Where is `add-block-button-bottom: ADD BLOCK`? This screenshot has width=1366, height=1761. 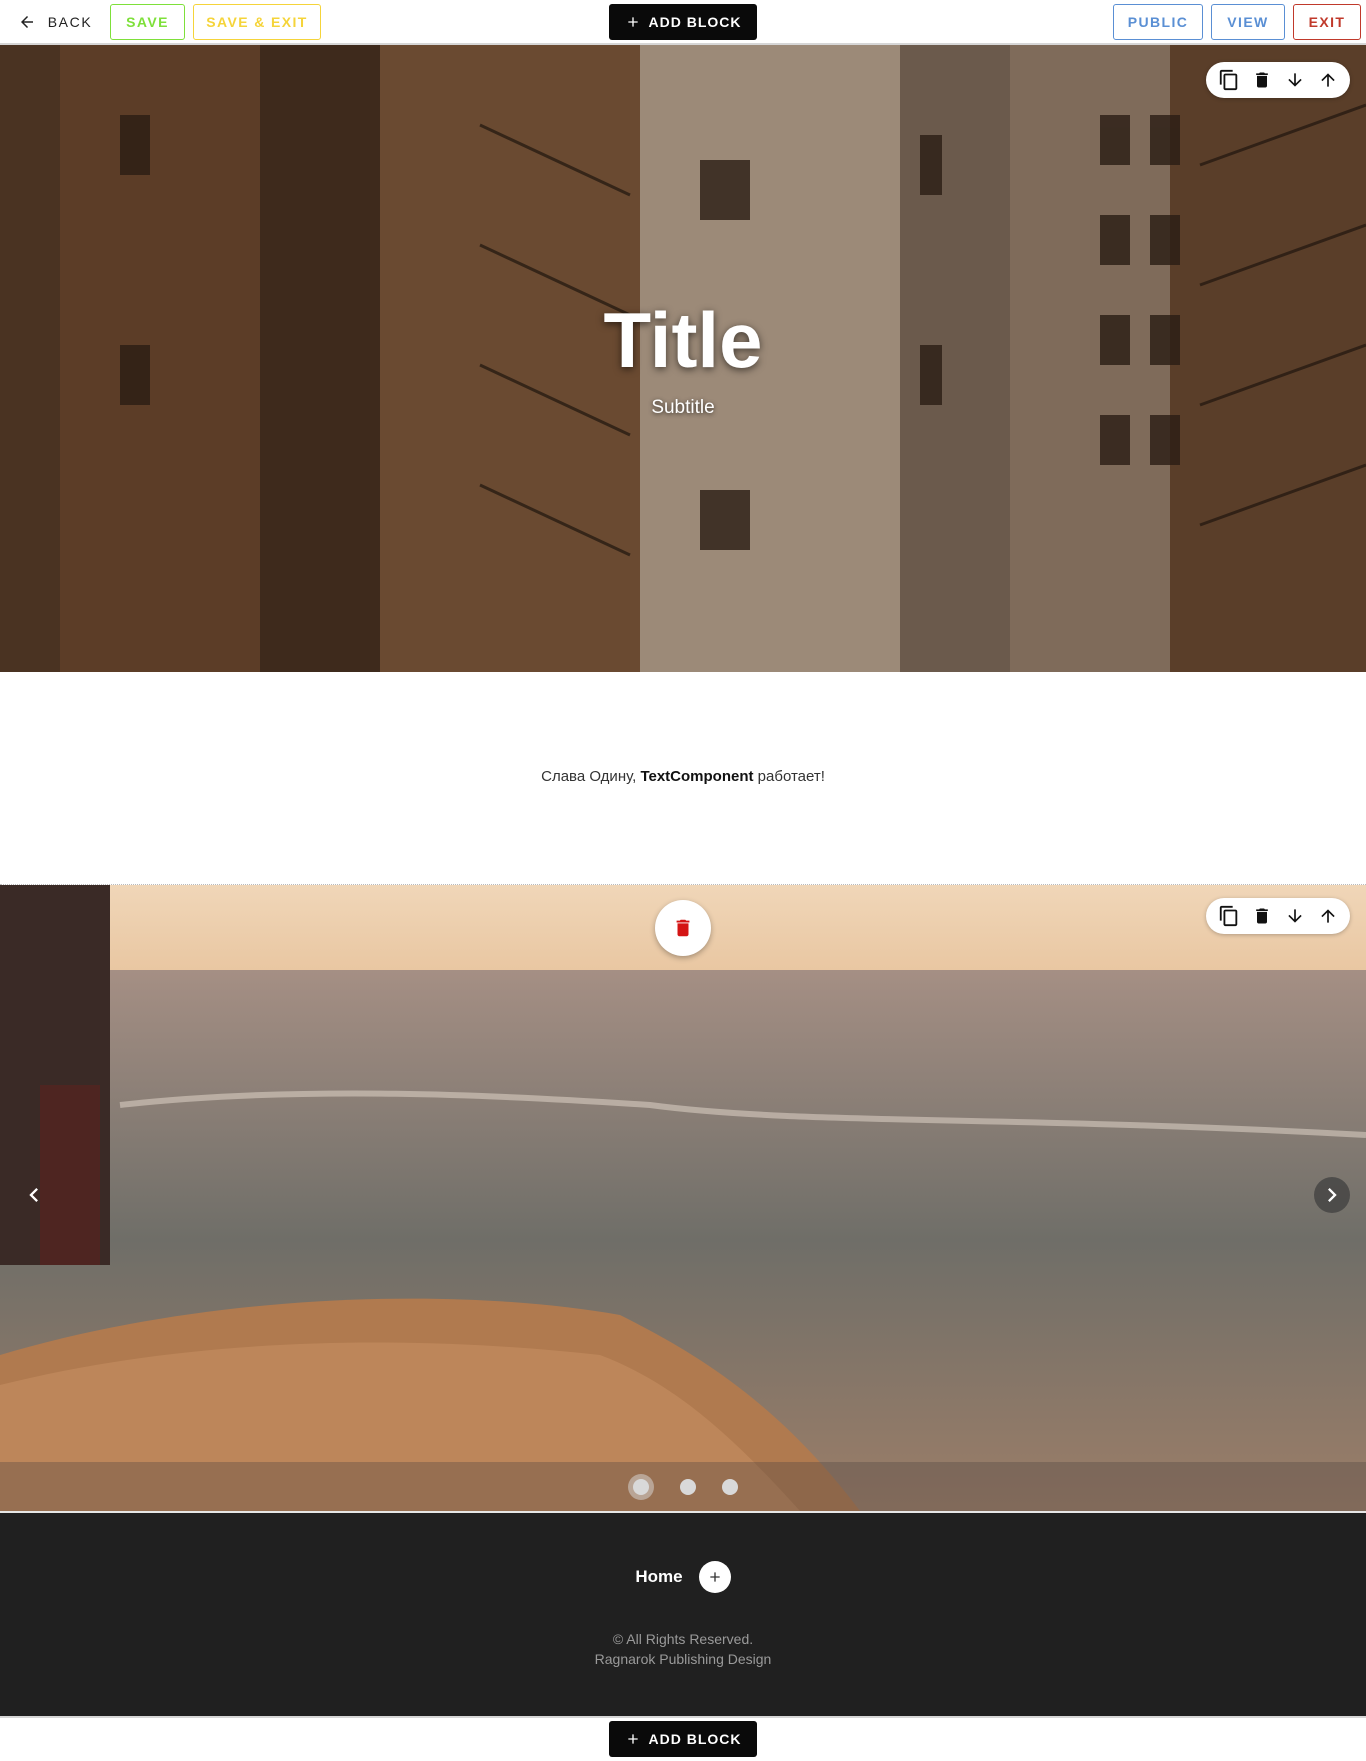
add-block-button-bottom: ADD BLOCK is located at coordinates (683, 1739).